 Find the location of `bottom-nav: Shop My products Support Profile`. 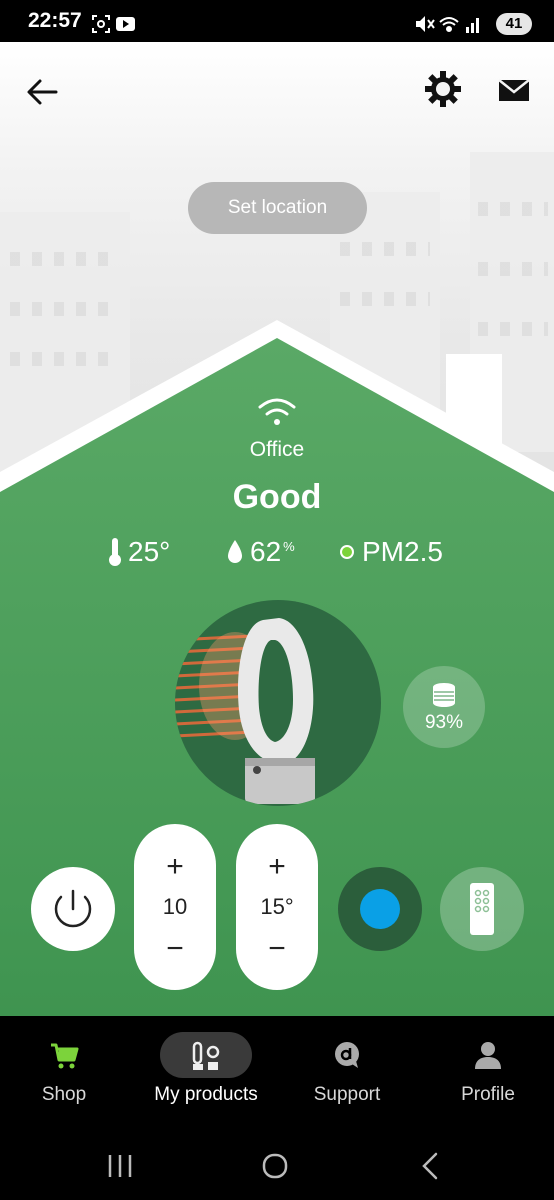

bottom-nav: Shop My products Support Profile is located at coordinates (277, 1074).